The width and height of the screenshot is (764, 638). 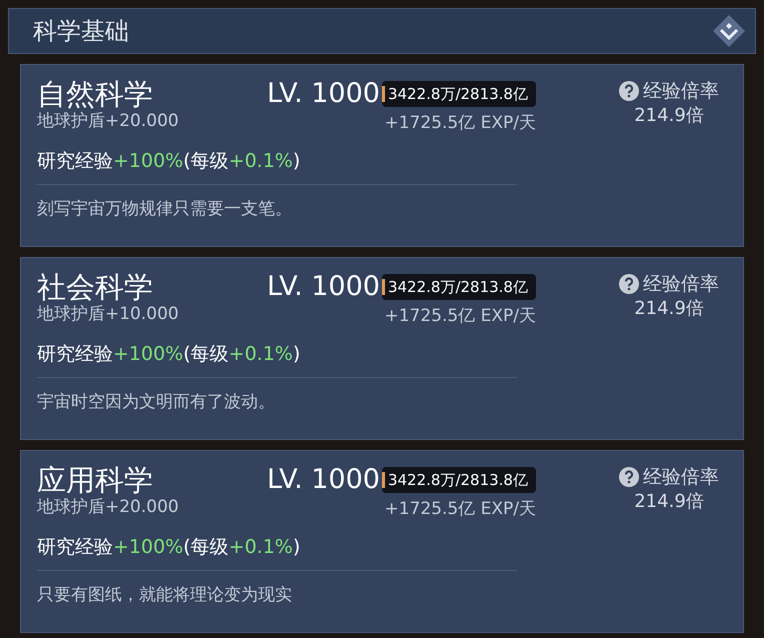 What do you see at coordinates (95, 287) in the screenshot?
I see `skill-name: 社会科学` at bounding box center [95, 287].